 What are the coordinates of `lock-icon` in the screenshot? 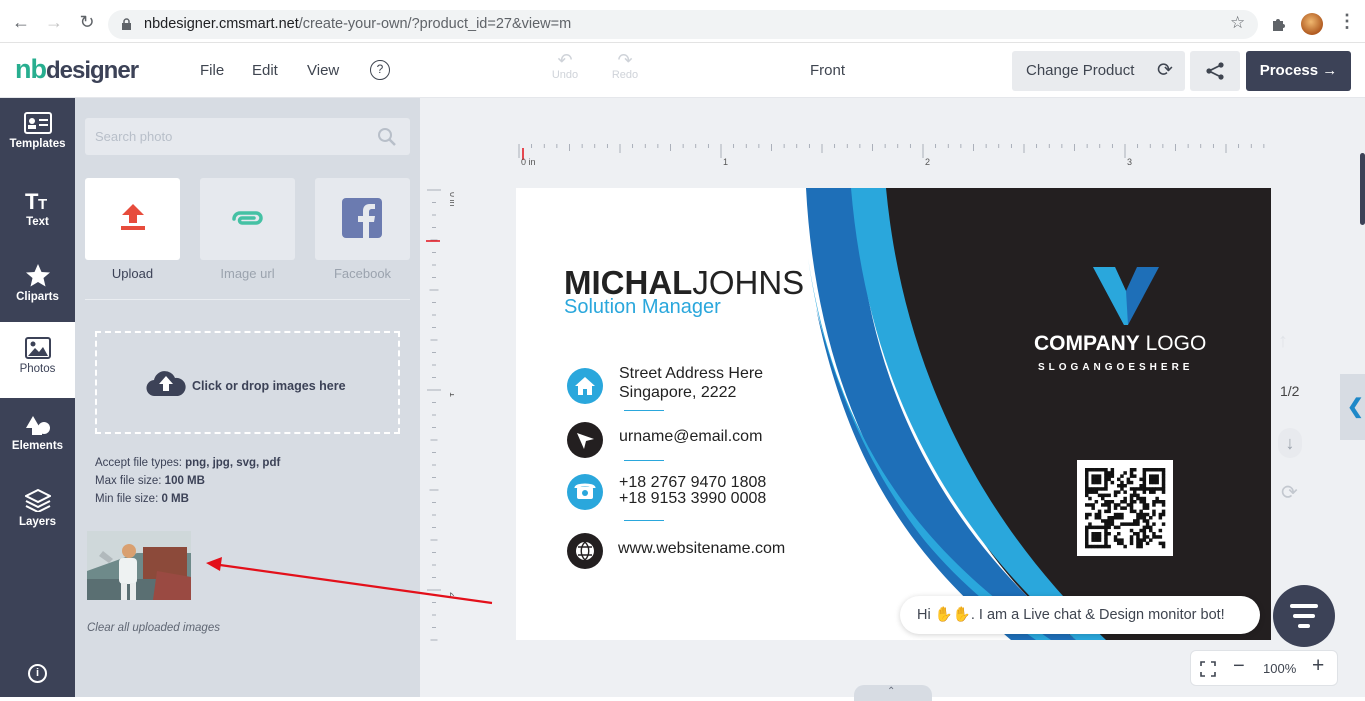 It's located at (126, 24).